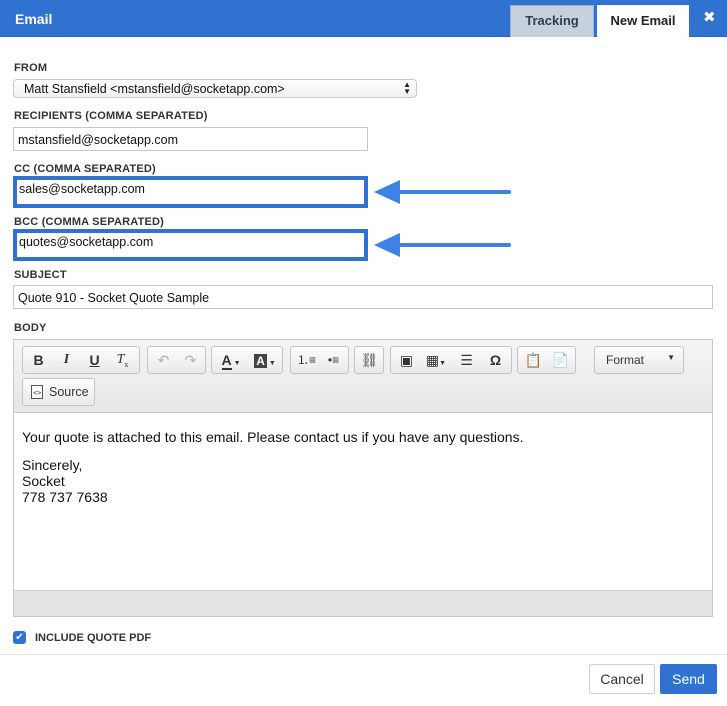 This screenshot has height=706, width=727. I want to click on body-label: BODY, so click(30, 328).